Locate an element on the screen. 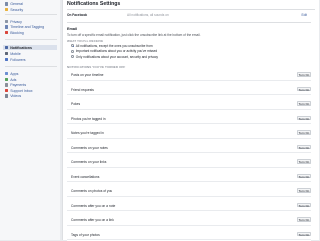 The image size is (320, 241). privacy-icon is located at coordinates (7, 21).